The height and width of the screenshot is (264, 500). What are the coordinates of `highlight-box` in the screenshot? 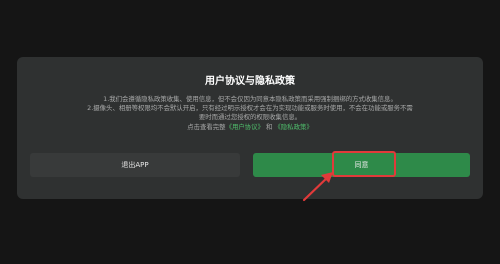 It's located at (364, 164).